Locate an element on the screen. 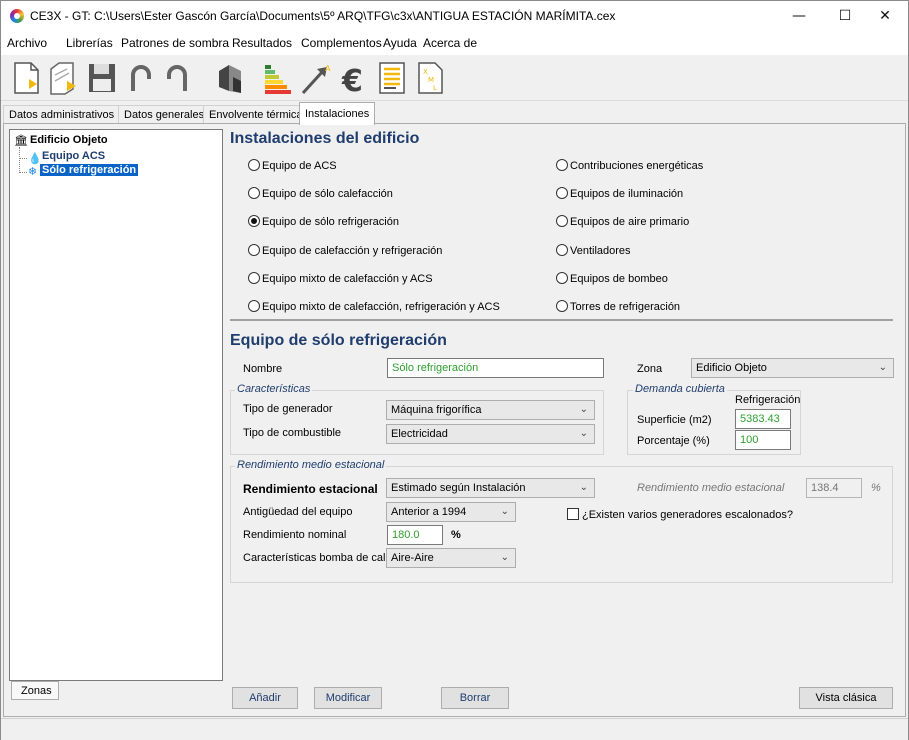 The image size is (909, 740). characteristics-title: Características is located at coordinates (274, 389).